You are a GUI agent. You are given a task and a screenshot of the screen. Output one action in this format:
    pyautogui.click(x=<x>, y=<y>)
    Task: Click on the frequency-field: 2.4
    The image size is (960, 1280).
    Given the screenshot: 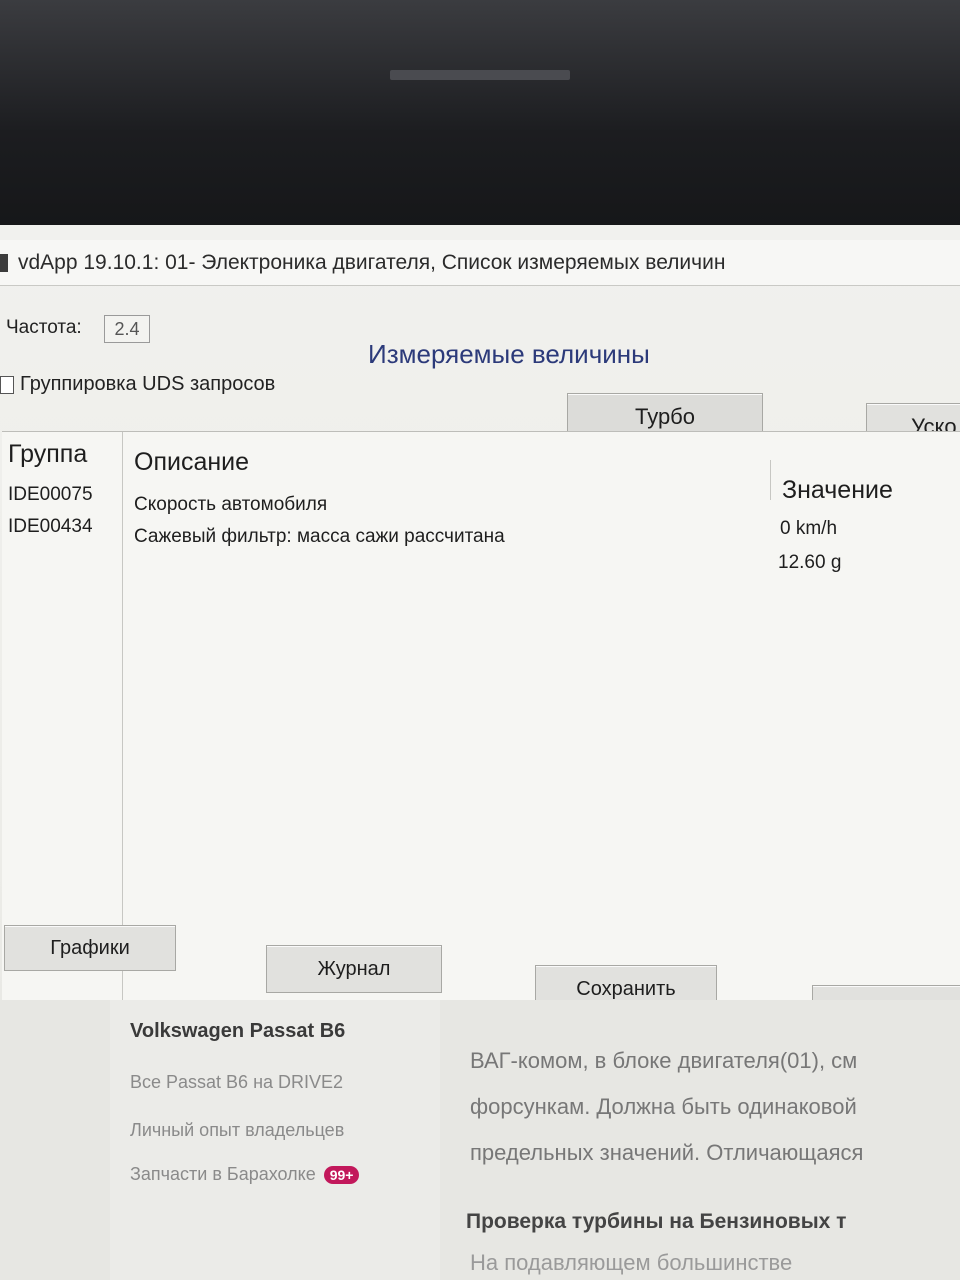 What is the action you would take?
    pyautogui.click(x=127, y=329)
    